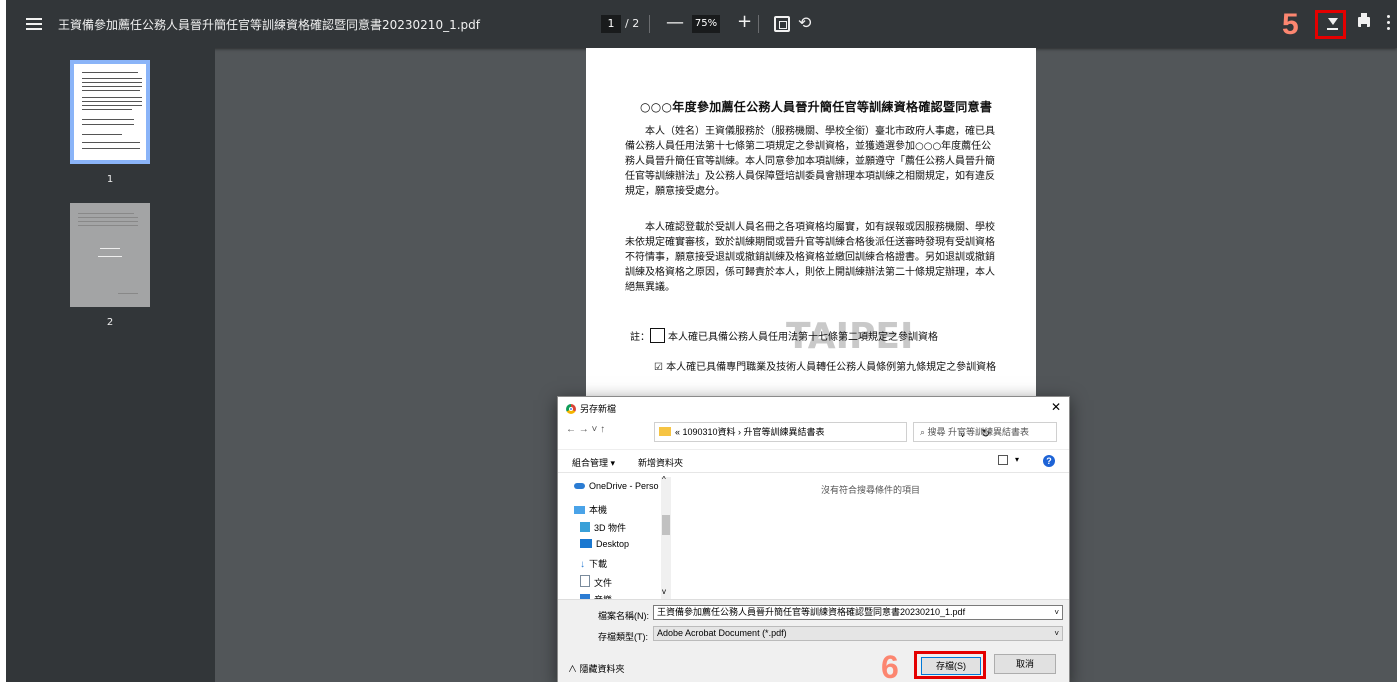 The height and width of the screenshot is (682, 1399). I want to click on thumbnail-sidebar: 1 2, so click(110, 365).